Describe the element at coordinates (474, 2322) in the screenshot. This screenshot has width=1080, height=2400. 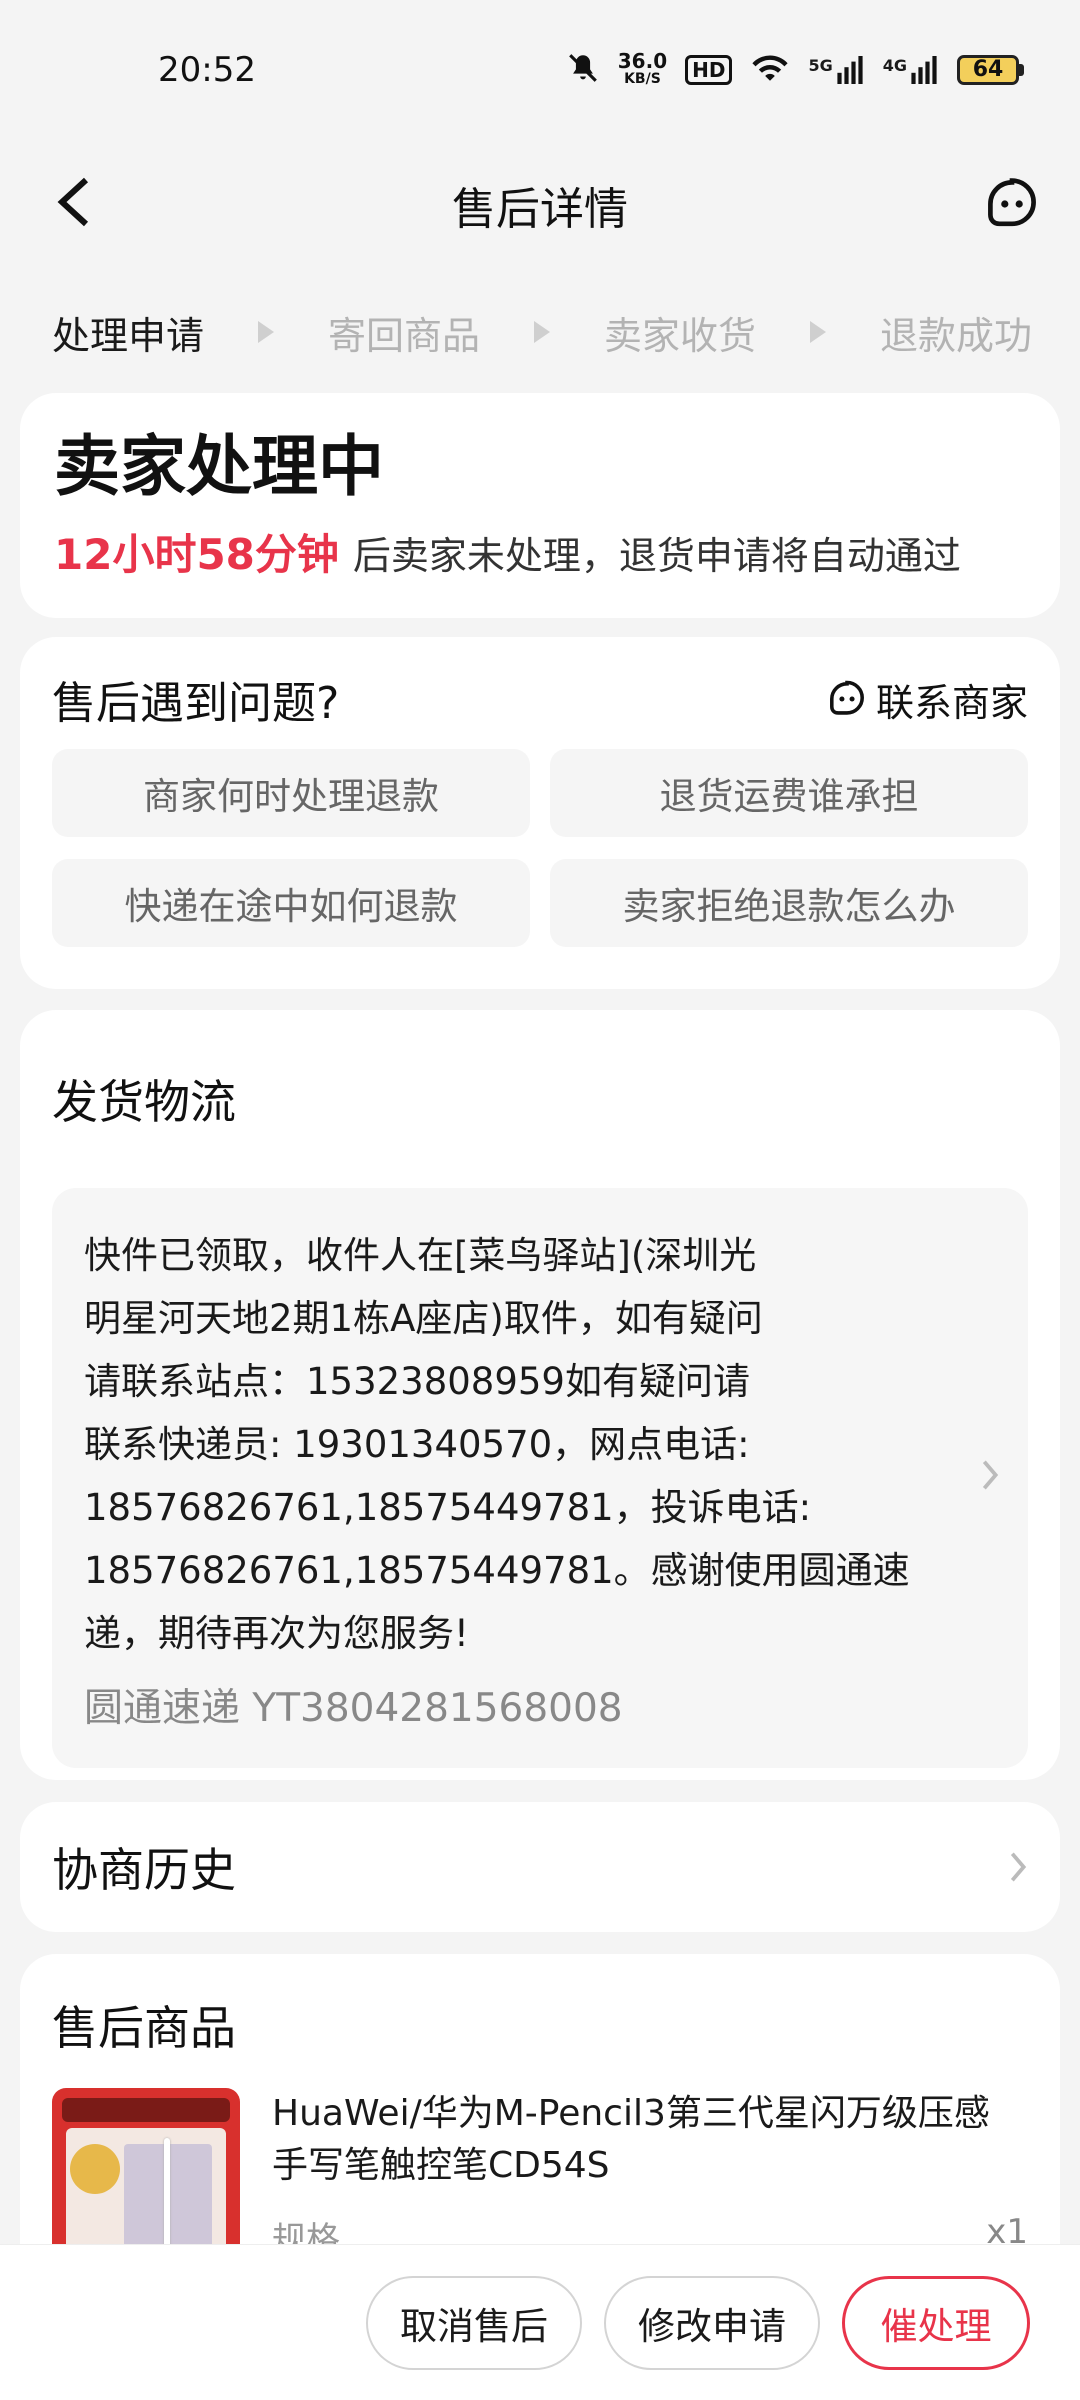
I see `cancel-aftersale-button: 取消售后` at that location.